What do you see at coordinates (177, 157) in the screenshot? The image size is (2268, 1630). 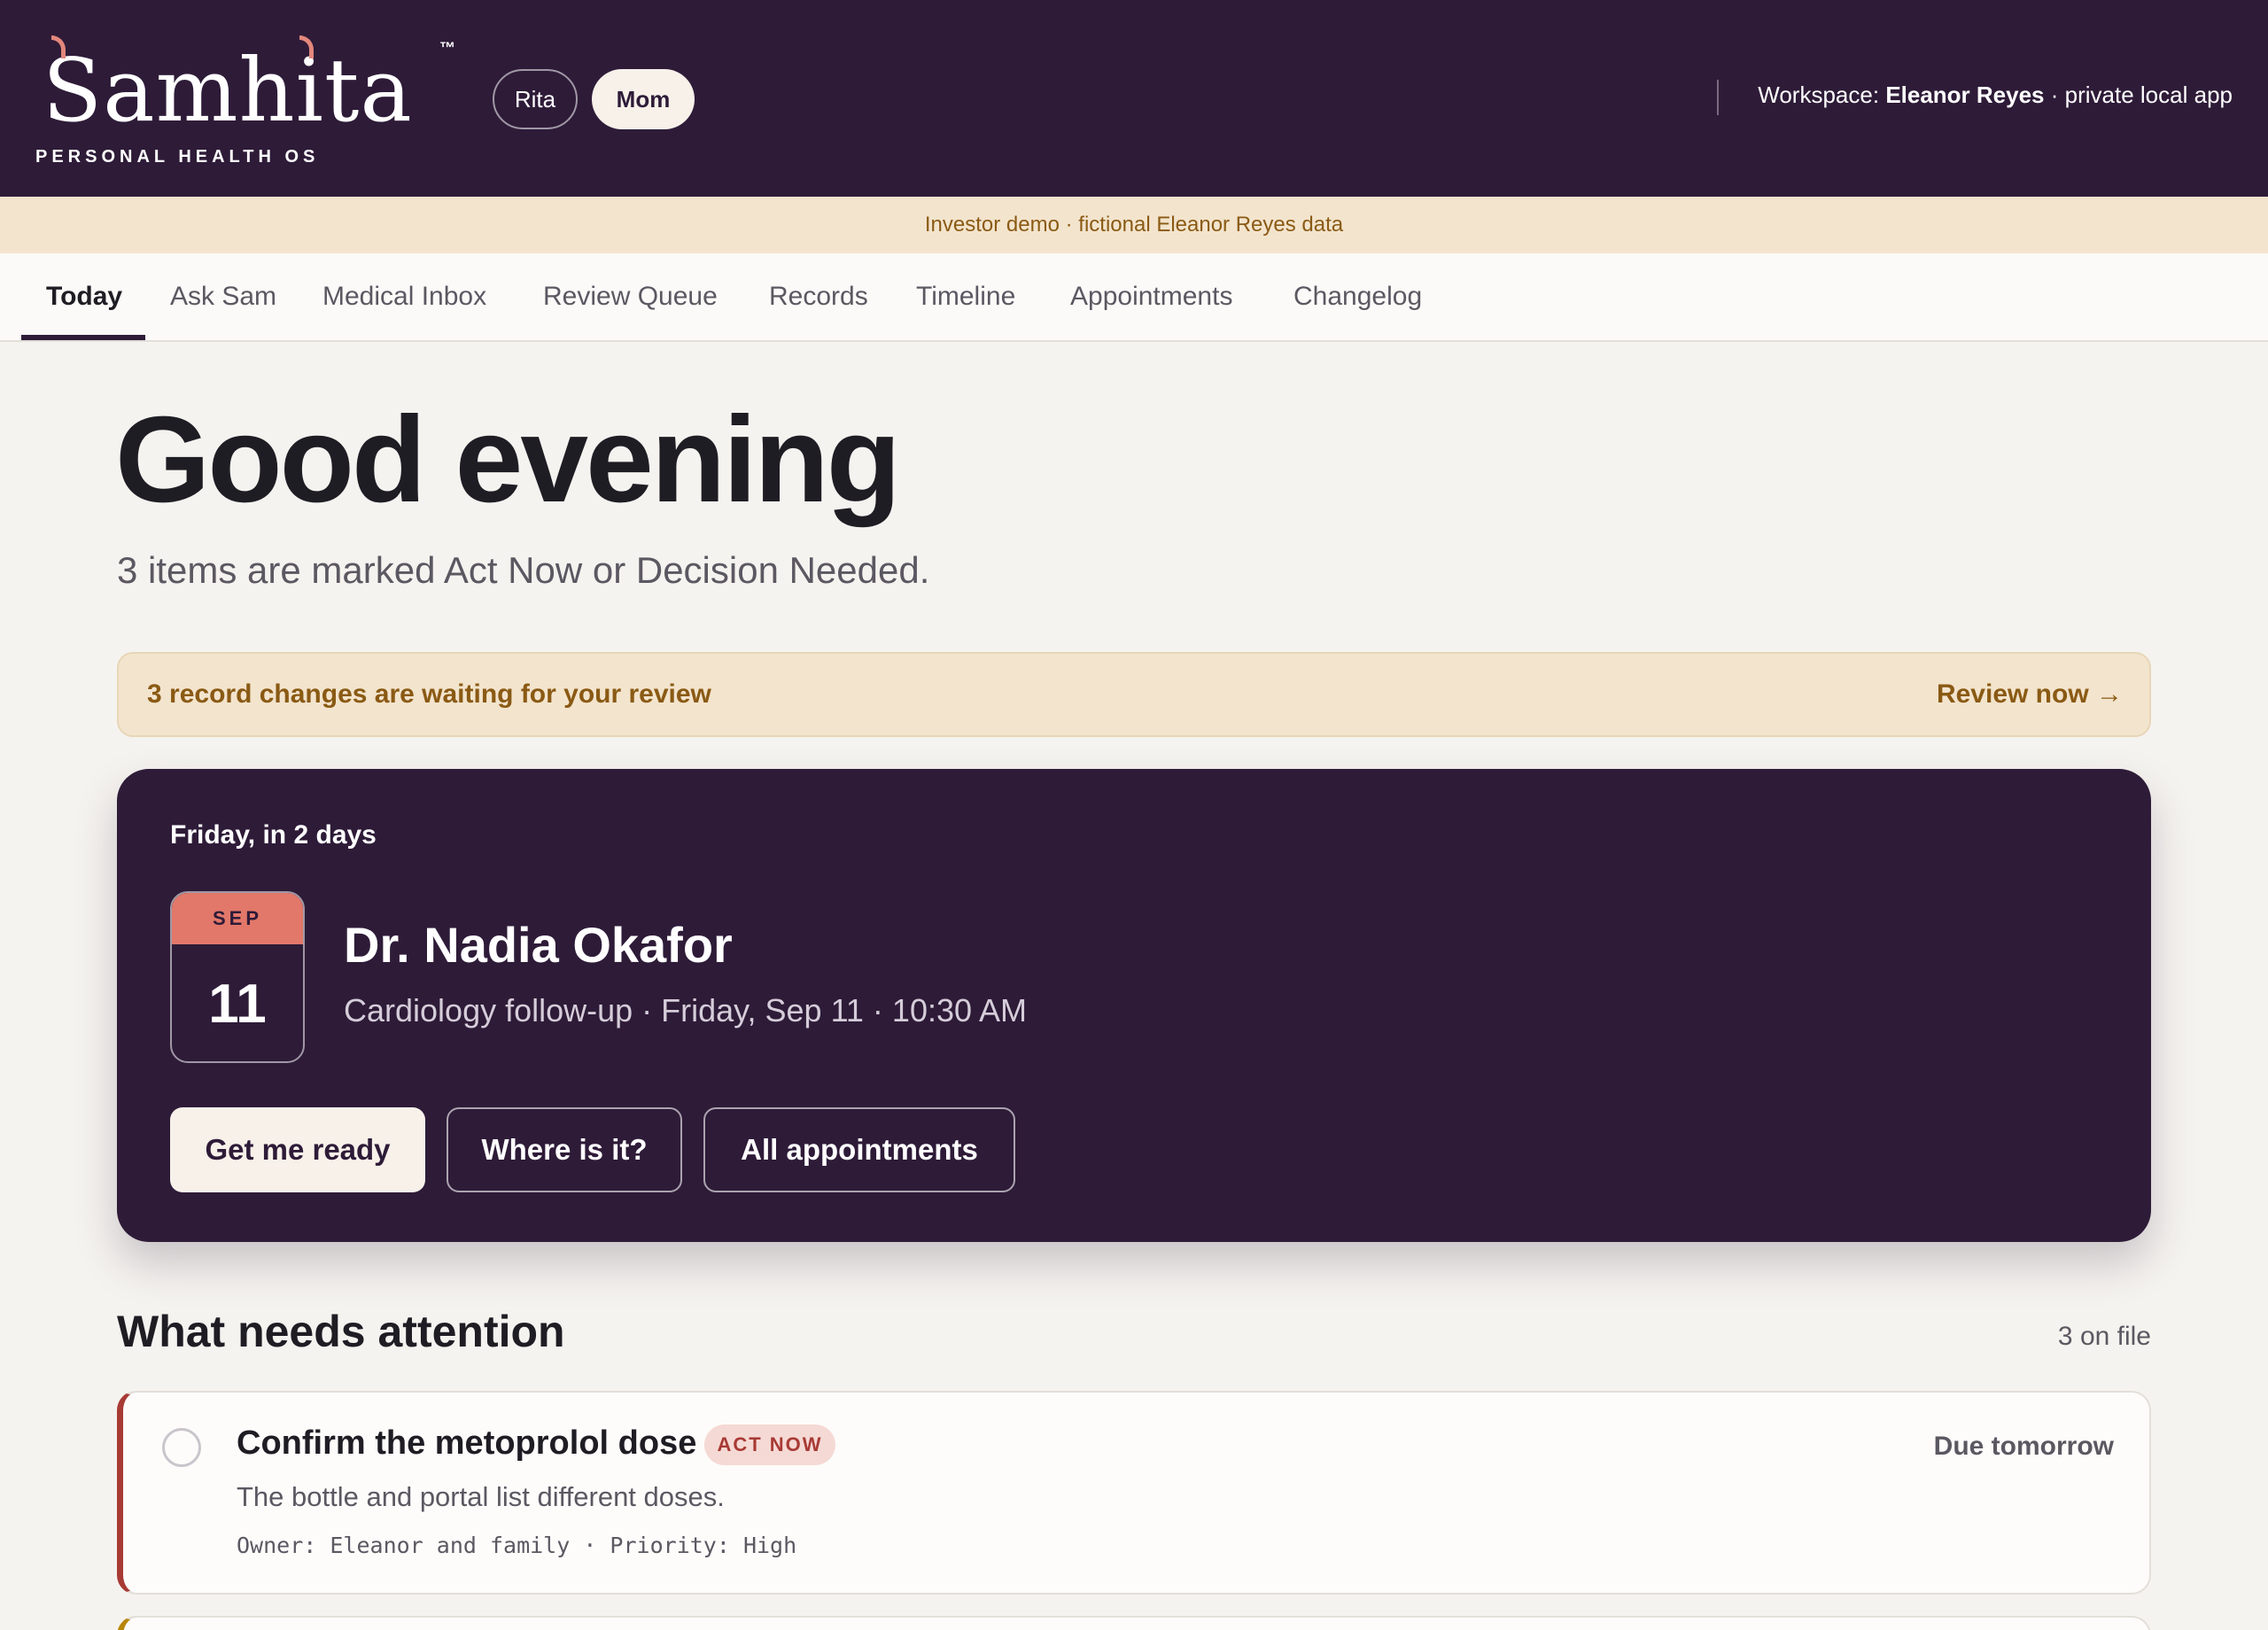 I see `logo-tagline: PERSONAL HEALTH OS` at bounding box center [177, 157].